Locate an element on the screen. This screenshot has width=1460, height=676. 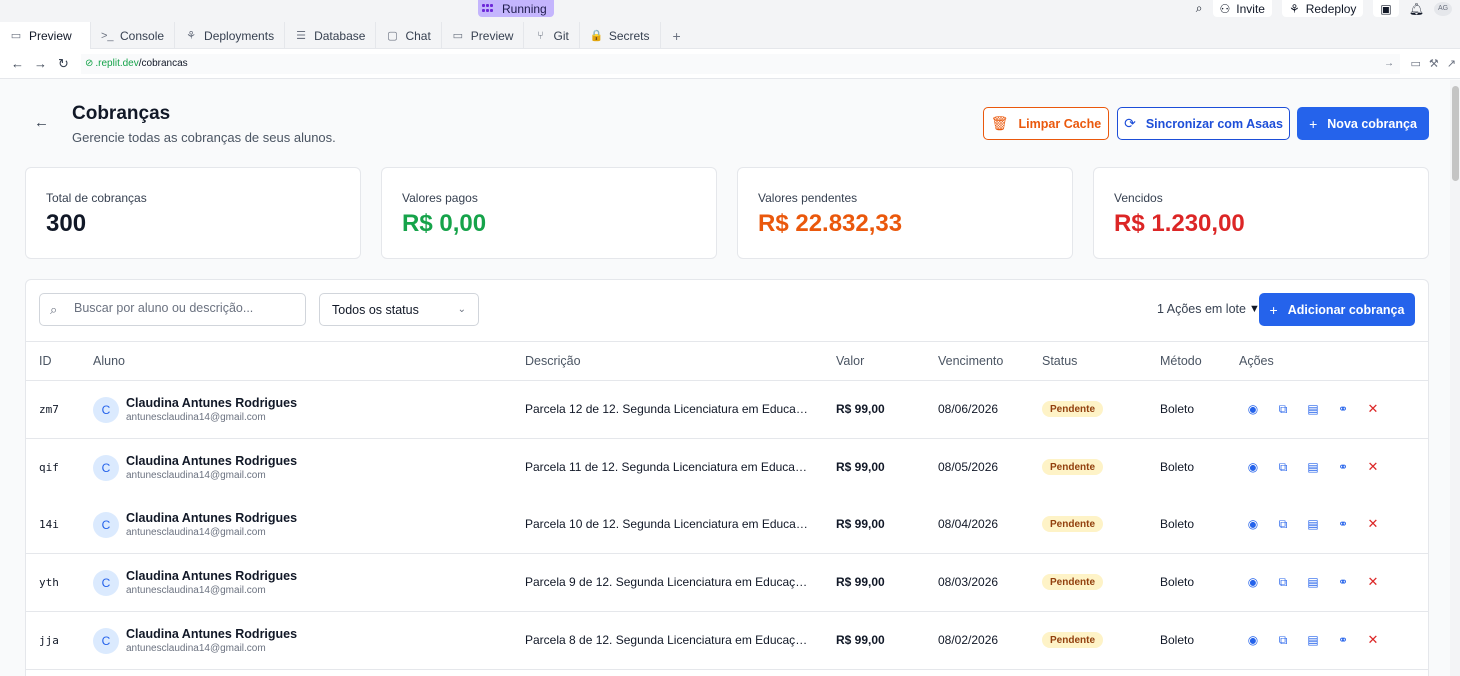
payment-method: Boleto is located at coordinates (1177, 467).